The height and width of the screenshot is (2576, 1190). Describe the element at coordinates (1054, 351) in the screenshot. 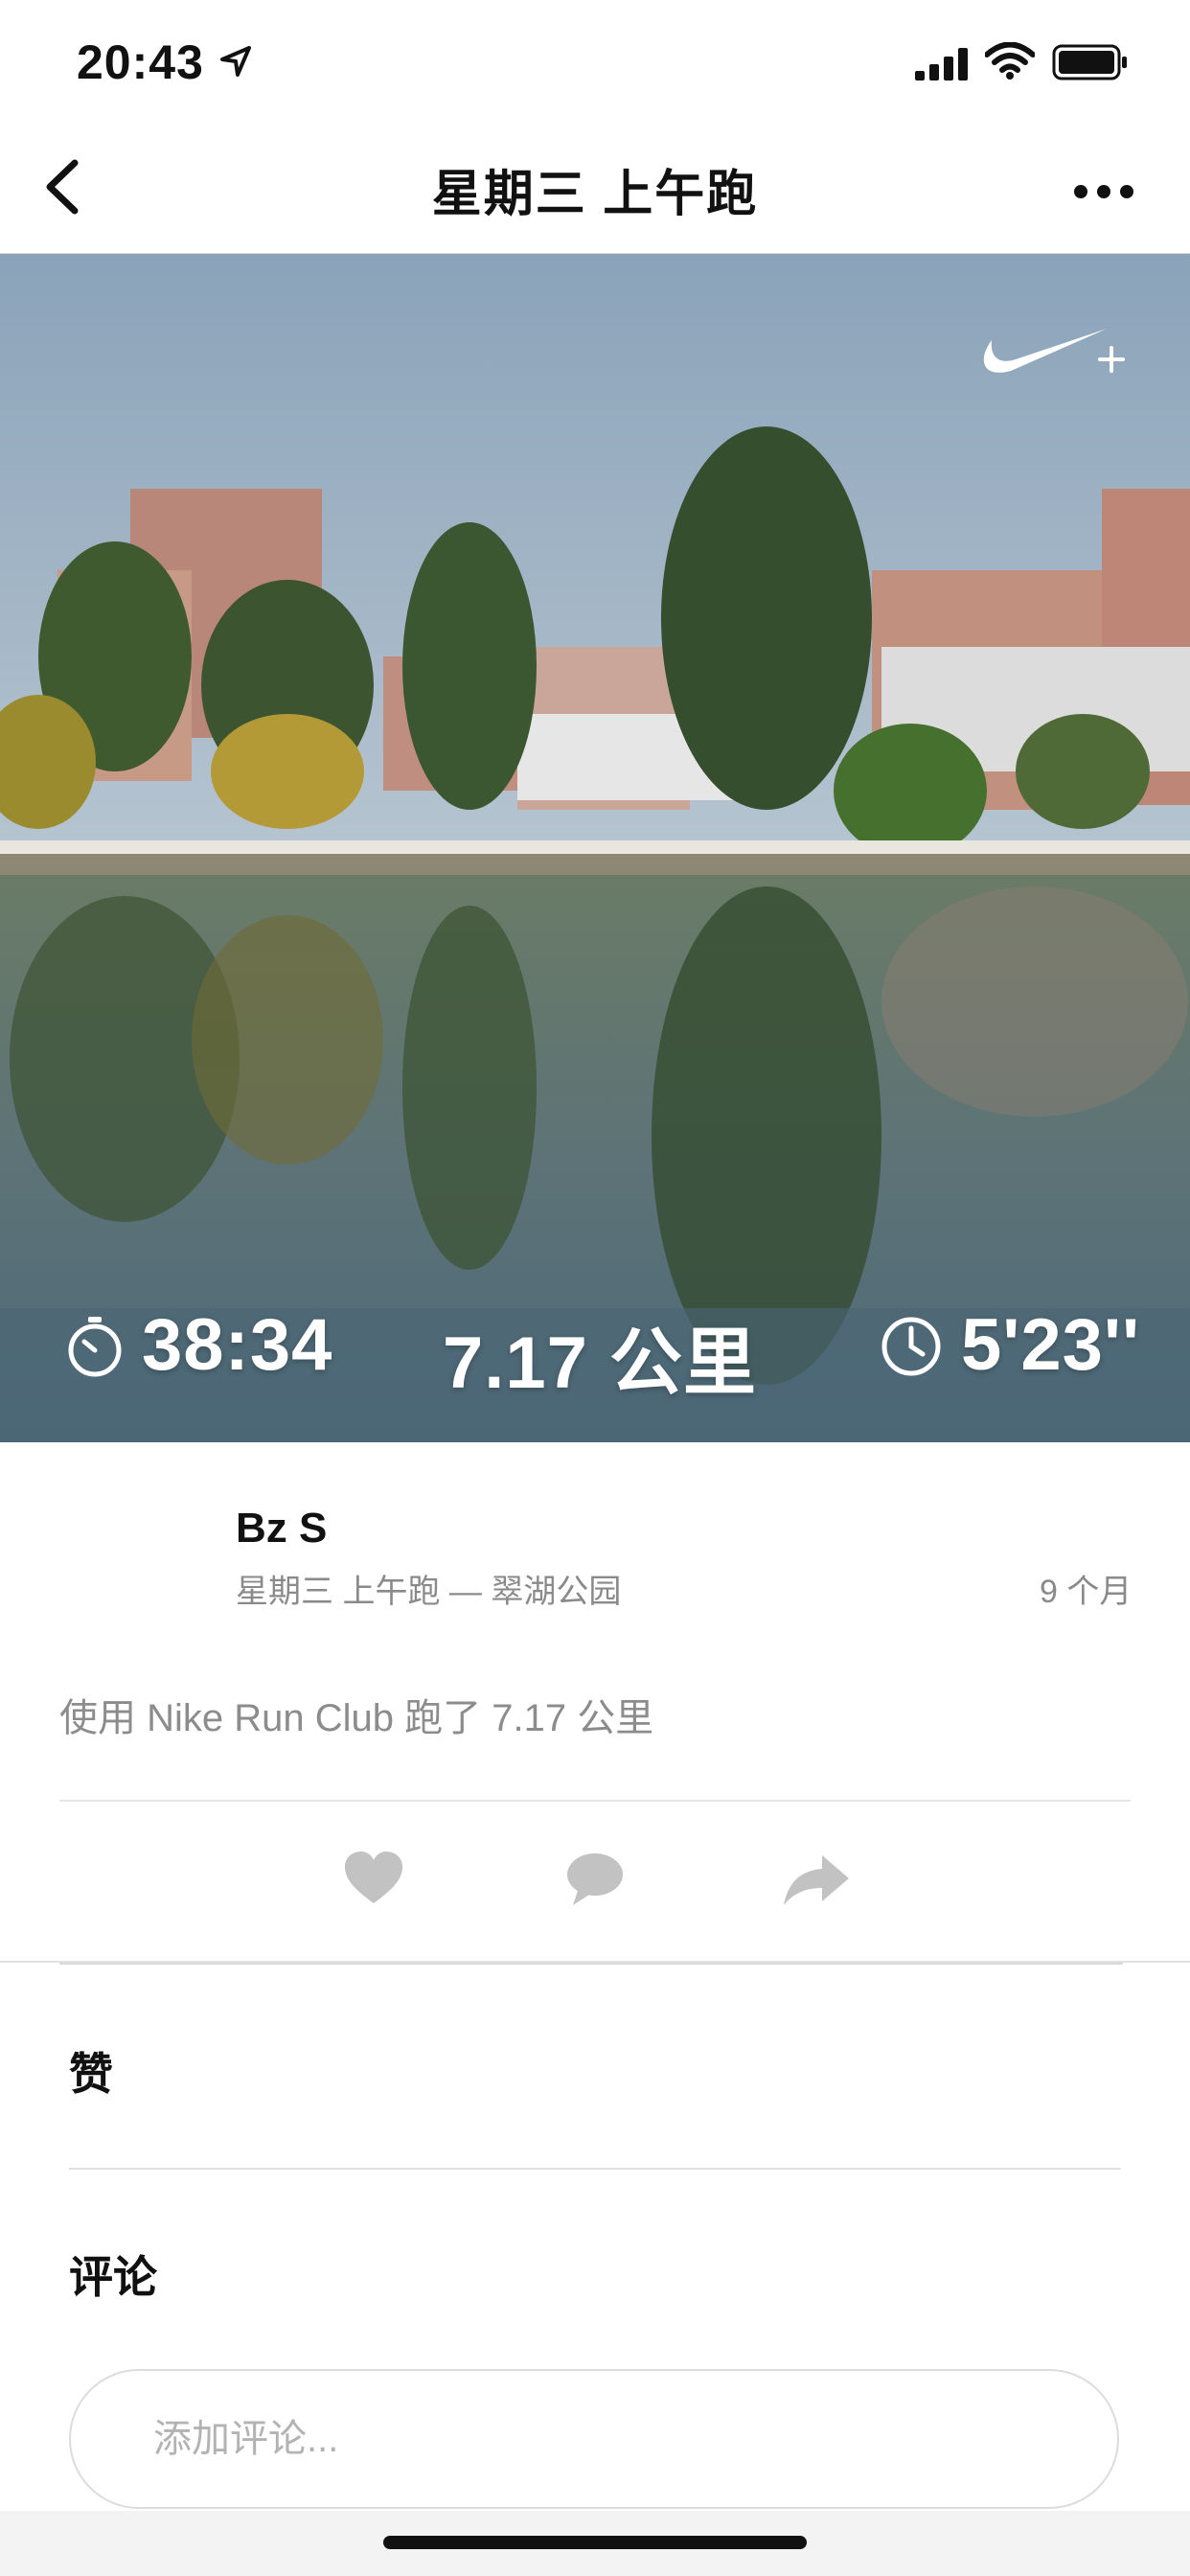

I see `nike-run-club-swoosh-icon` at that location.